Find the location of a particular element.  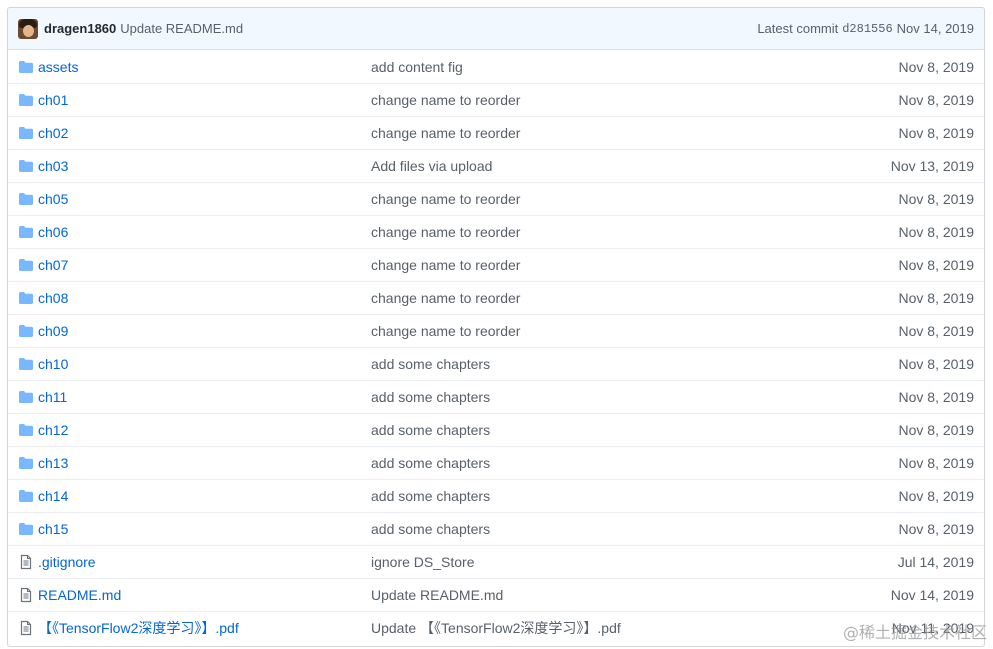

file-name-link: ch12 is located at coordinates (204, 430).